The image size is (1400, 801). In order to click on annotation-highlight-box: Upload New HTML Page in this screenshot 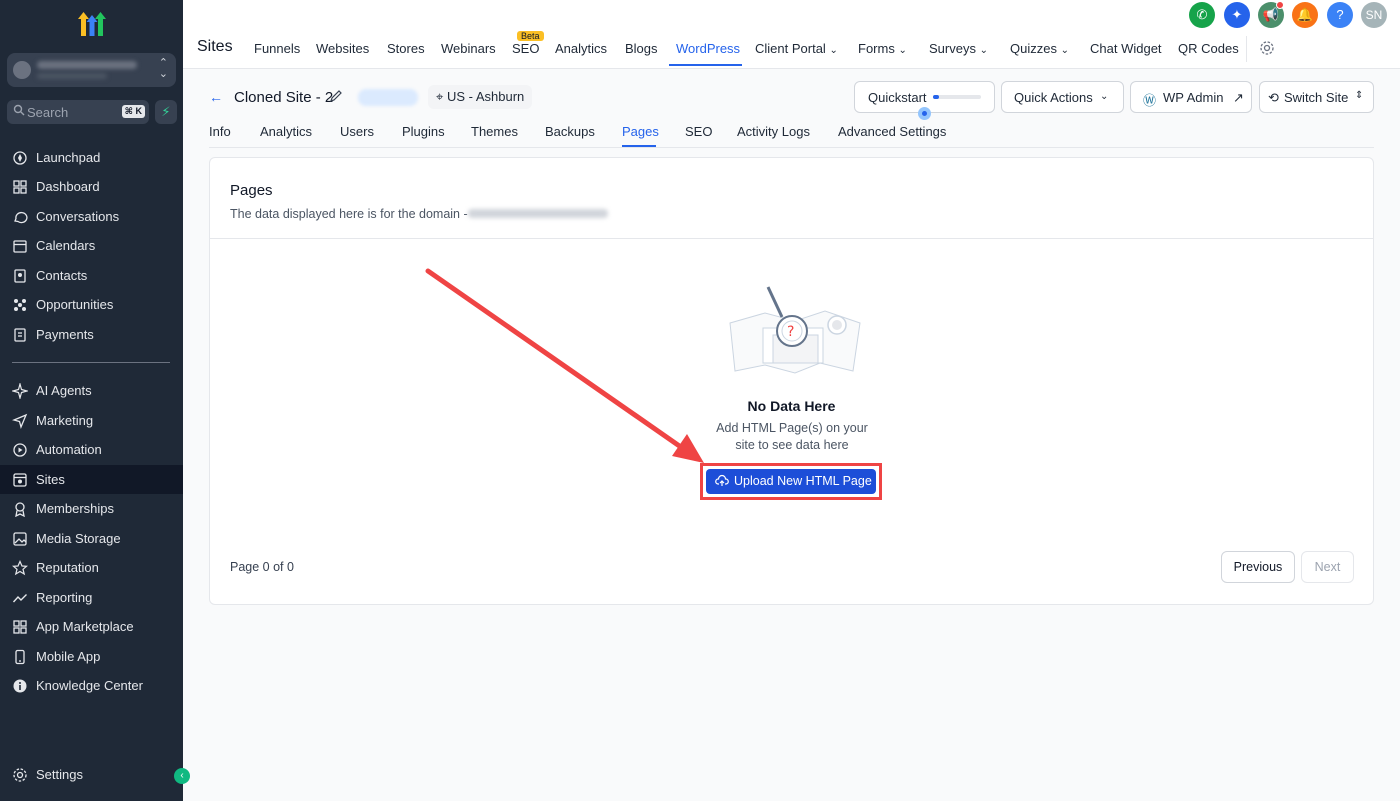, I will do `click(791, 481)`.